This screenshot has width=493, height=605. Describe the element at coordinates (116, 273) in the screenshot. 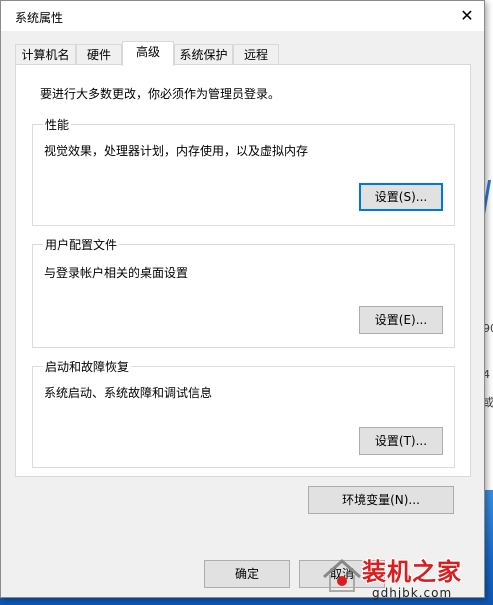

I see `user-profiles-description: 与登录帐户相关的桌面设置` at that location.